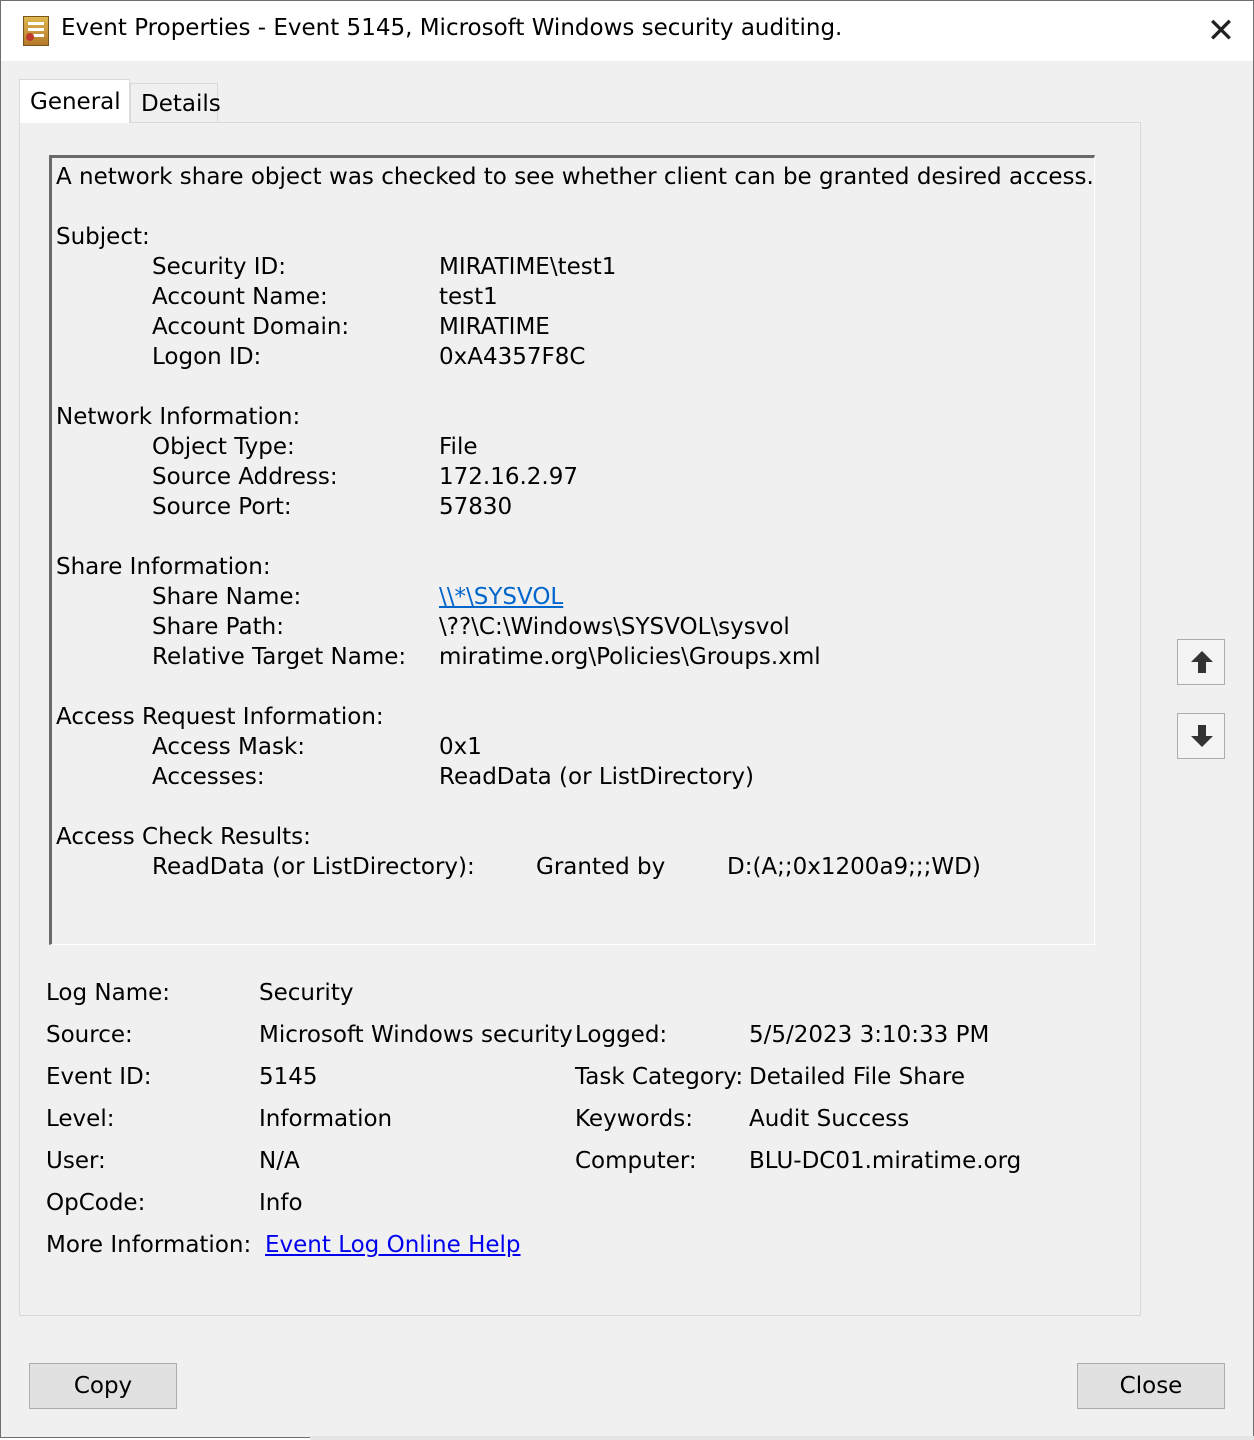 Image resolution: width=1254 pixels, height=1440 pixels. I want to click on logged-label: Logged:, so click(621, 1035).